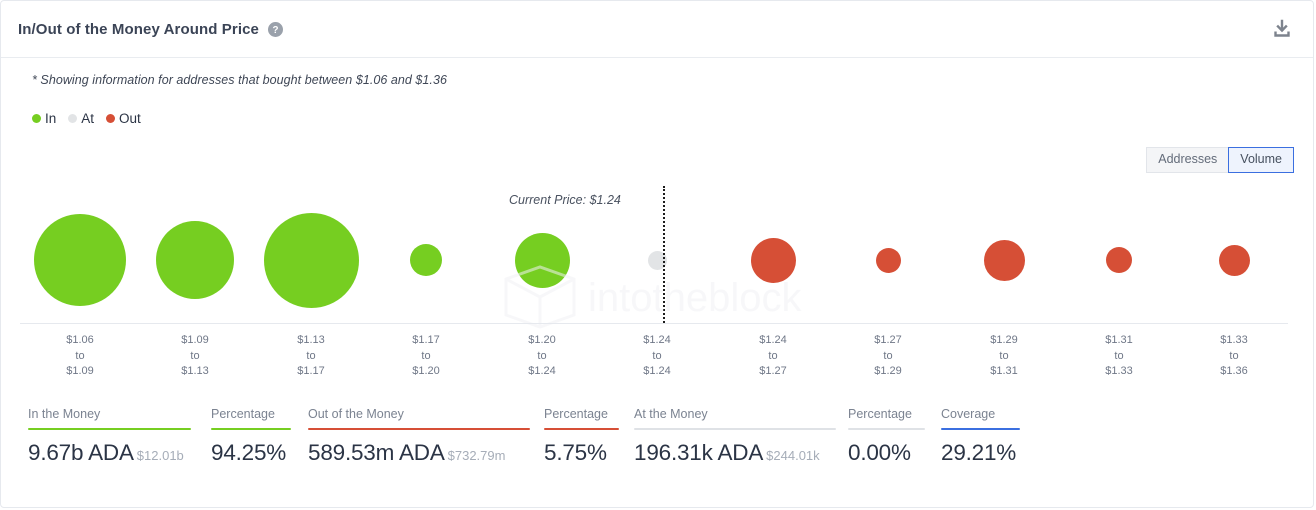 This screenshot has height=510, width=1316. Describe the element at coordinates (251, 436) in the screenshot. I see `stat-percentage-2: Percentage 94.25%` at that location.